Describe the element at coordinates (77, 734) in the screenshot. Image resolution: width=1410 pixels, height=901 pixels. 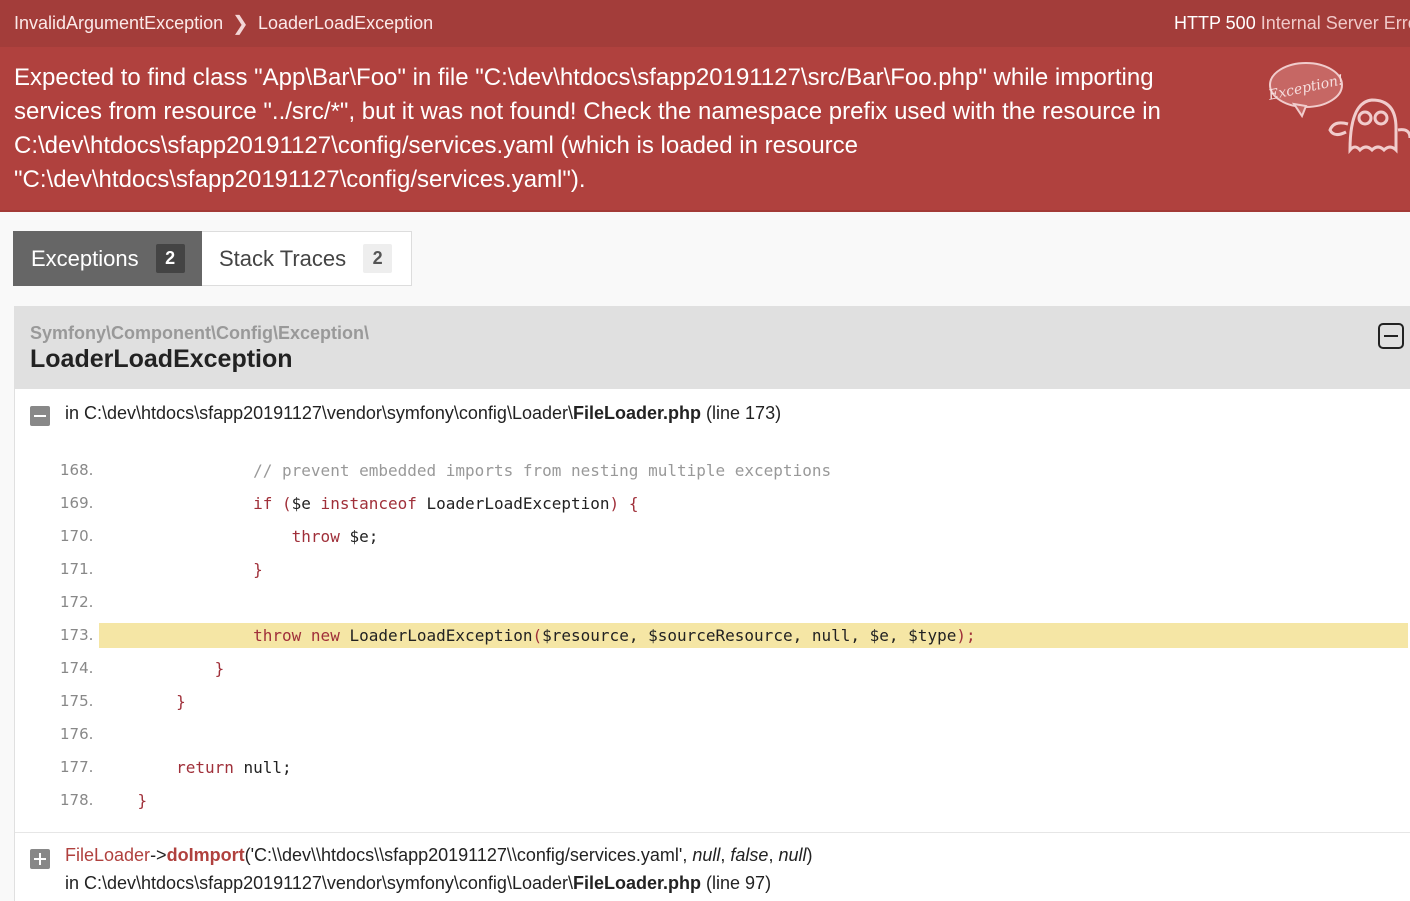
I see `line-number: 176.` at that location.